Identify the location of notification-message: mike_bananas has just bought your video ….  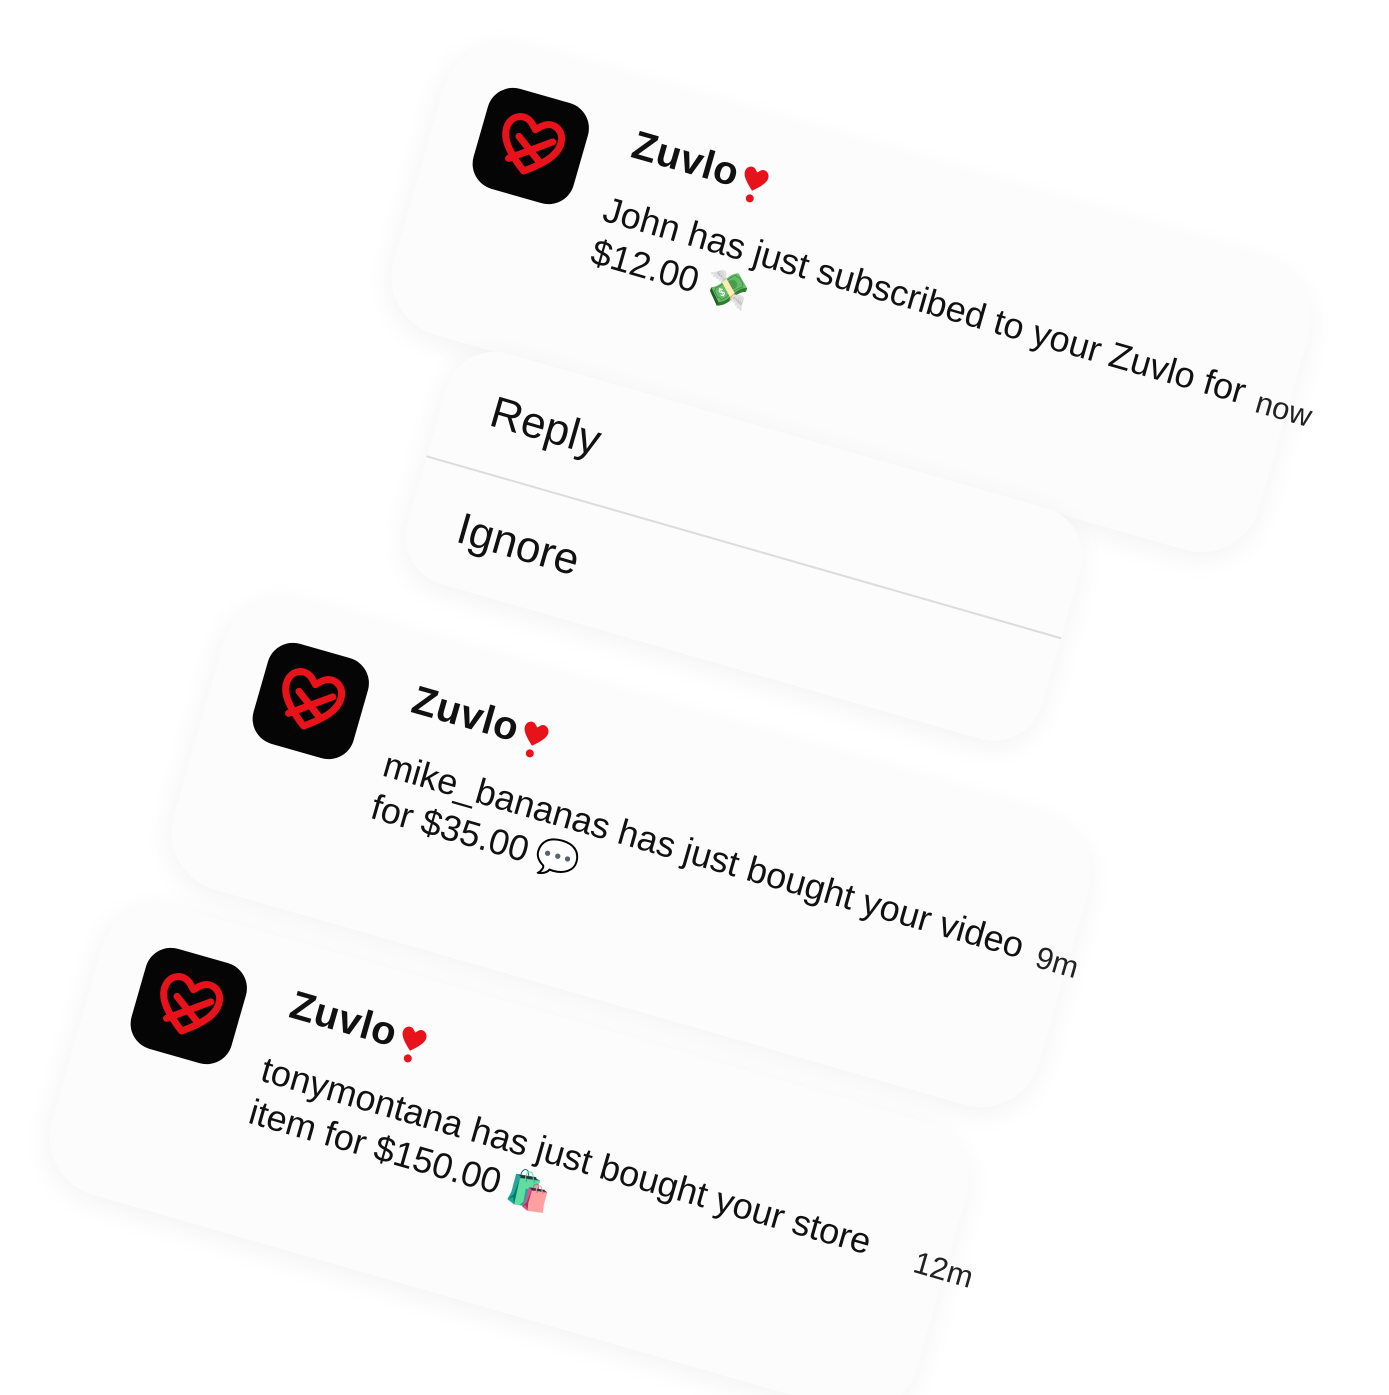
(705, 879).